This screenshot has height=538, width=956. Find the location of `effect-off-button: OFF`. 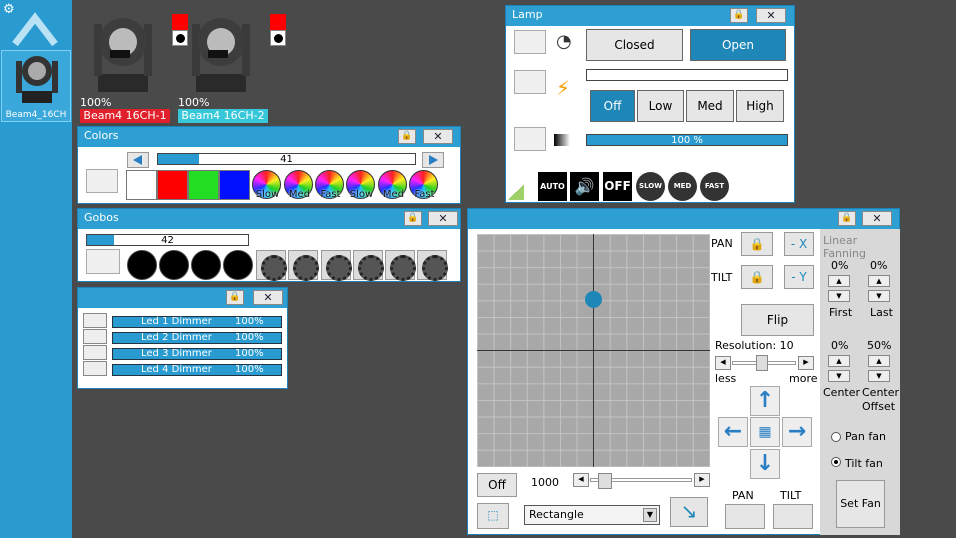

effect-off-button: OFF is located at coordinates (617, 186).